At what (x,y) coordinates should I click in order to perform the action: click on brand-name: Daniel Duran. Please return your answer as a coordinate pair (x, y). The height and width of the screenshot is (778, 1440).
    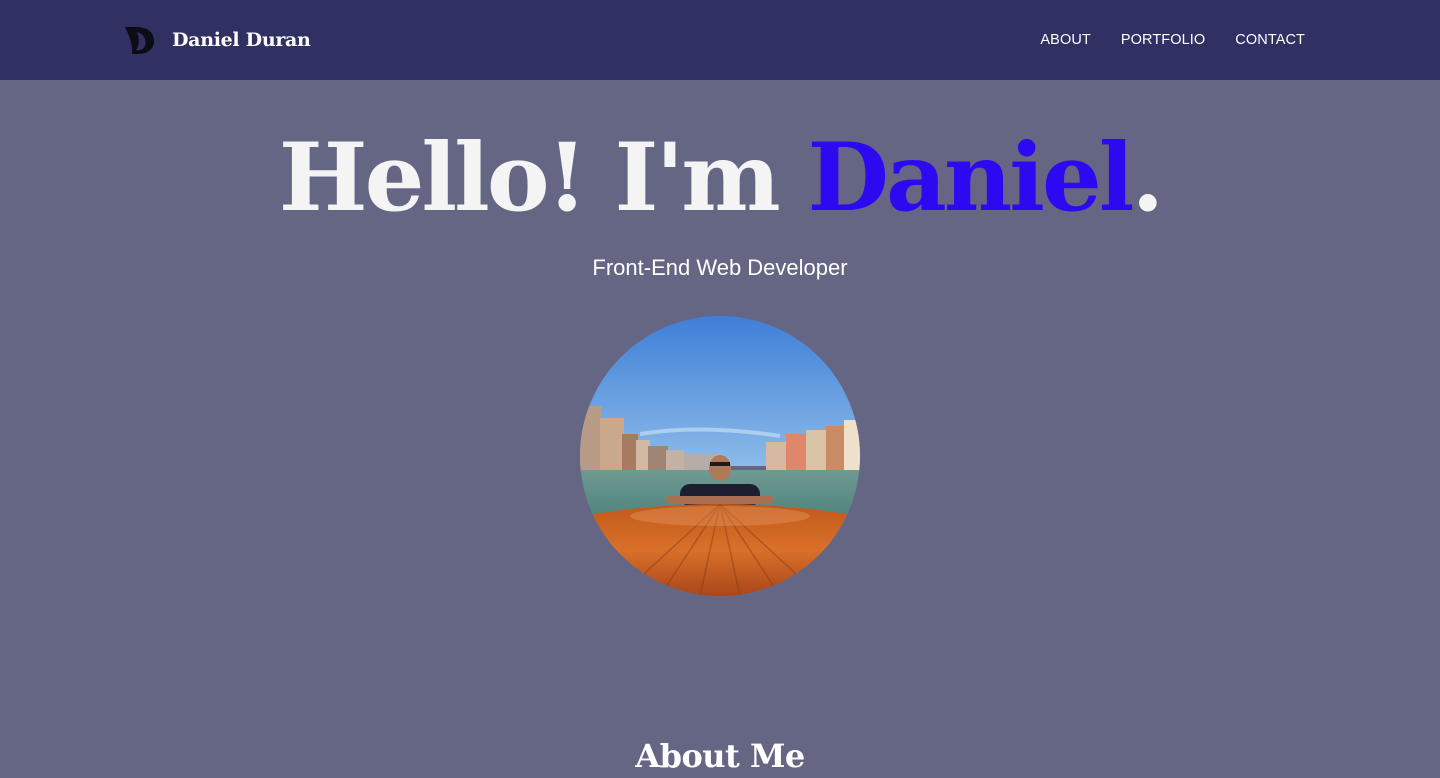
    Looking at the image, I should click on (241, 40).